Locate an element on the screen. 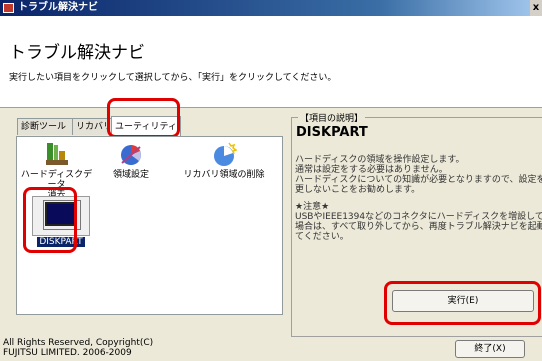  copyright-line-1: All Rights Reserved, Copyright(C) is located at coordinates (78, 343).